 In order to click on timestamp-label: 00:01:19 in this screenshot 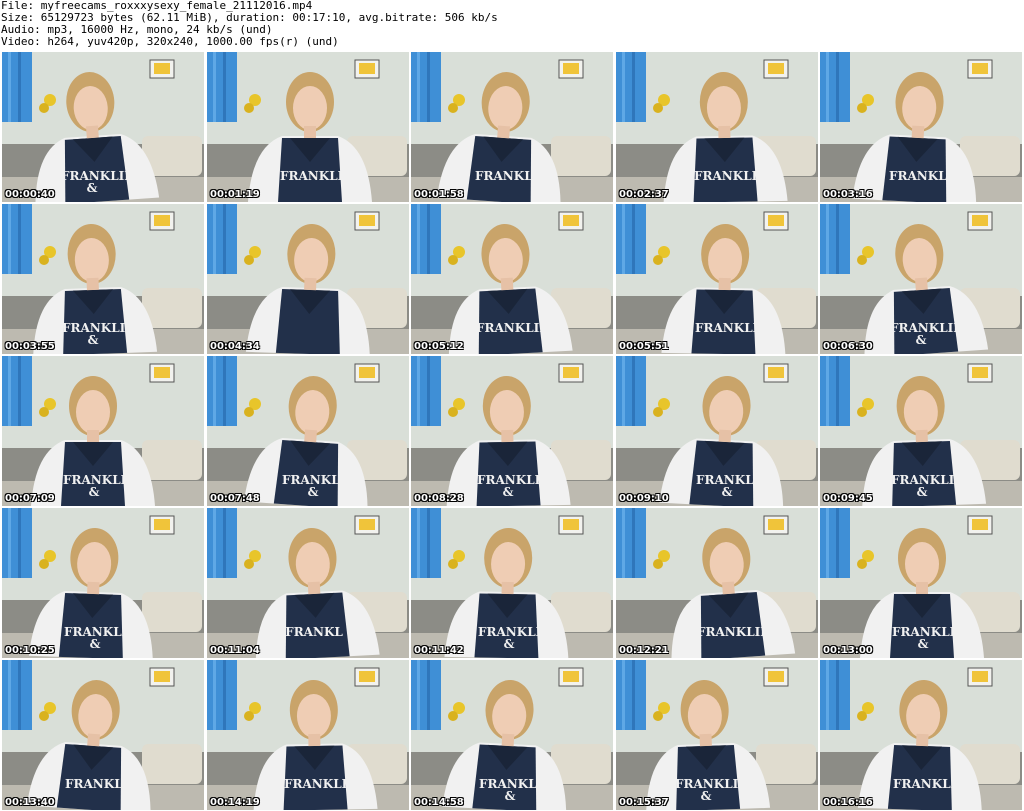, I will do `click(235, 194)`.